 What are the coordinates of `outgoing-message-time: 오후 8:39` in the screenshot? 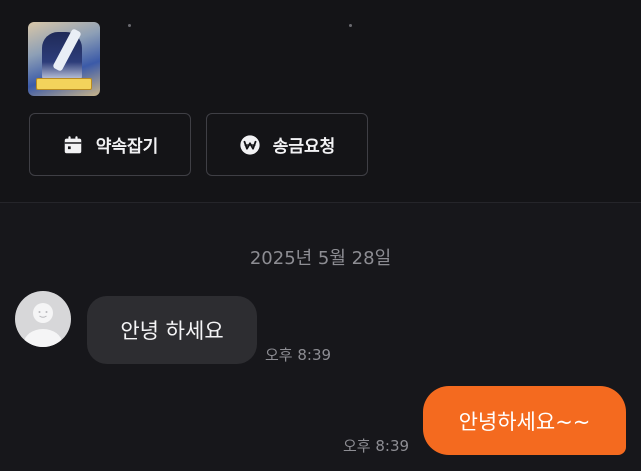 It's located at (376, 446).